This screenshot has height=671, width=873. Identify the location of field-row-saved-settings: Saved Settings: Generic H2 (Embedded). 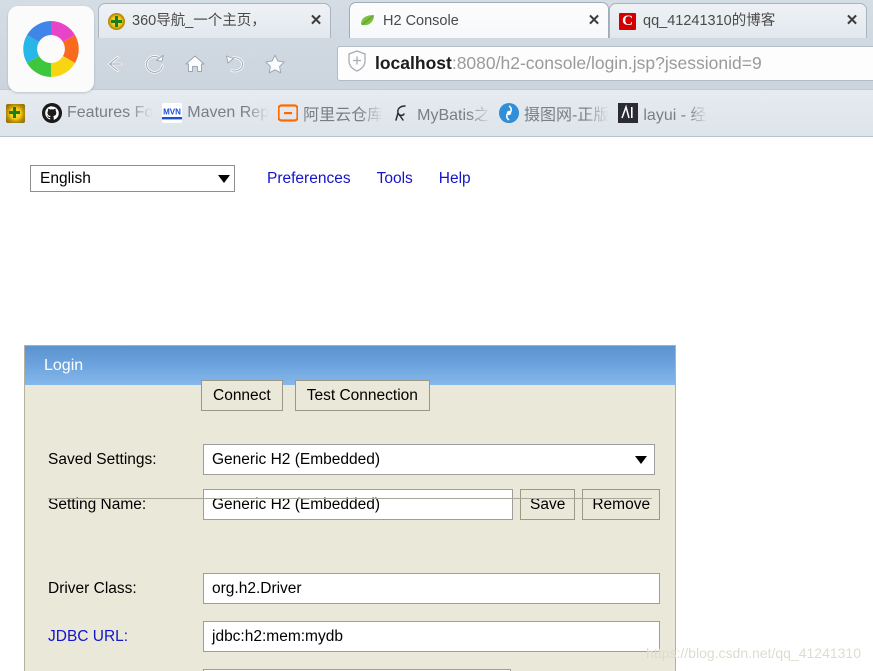
(350, 459).